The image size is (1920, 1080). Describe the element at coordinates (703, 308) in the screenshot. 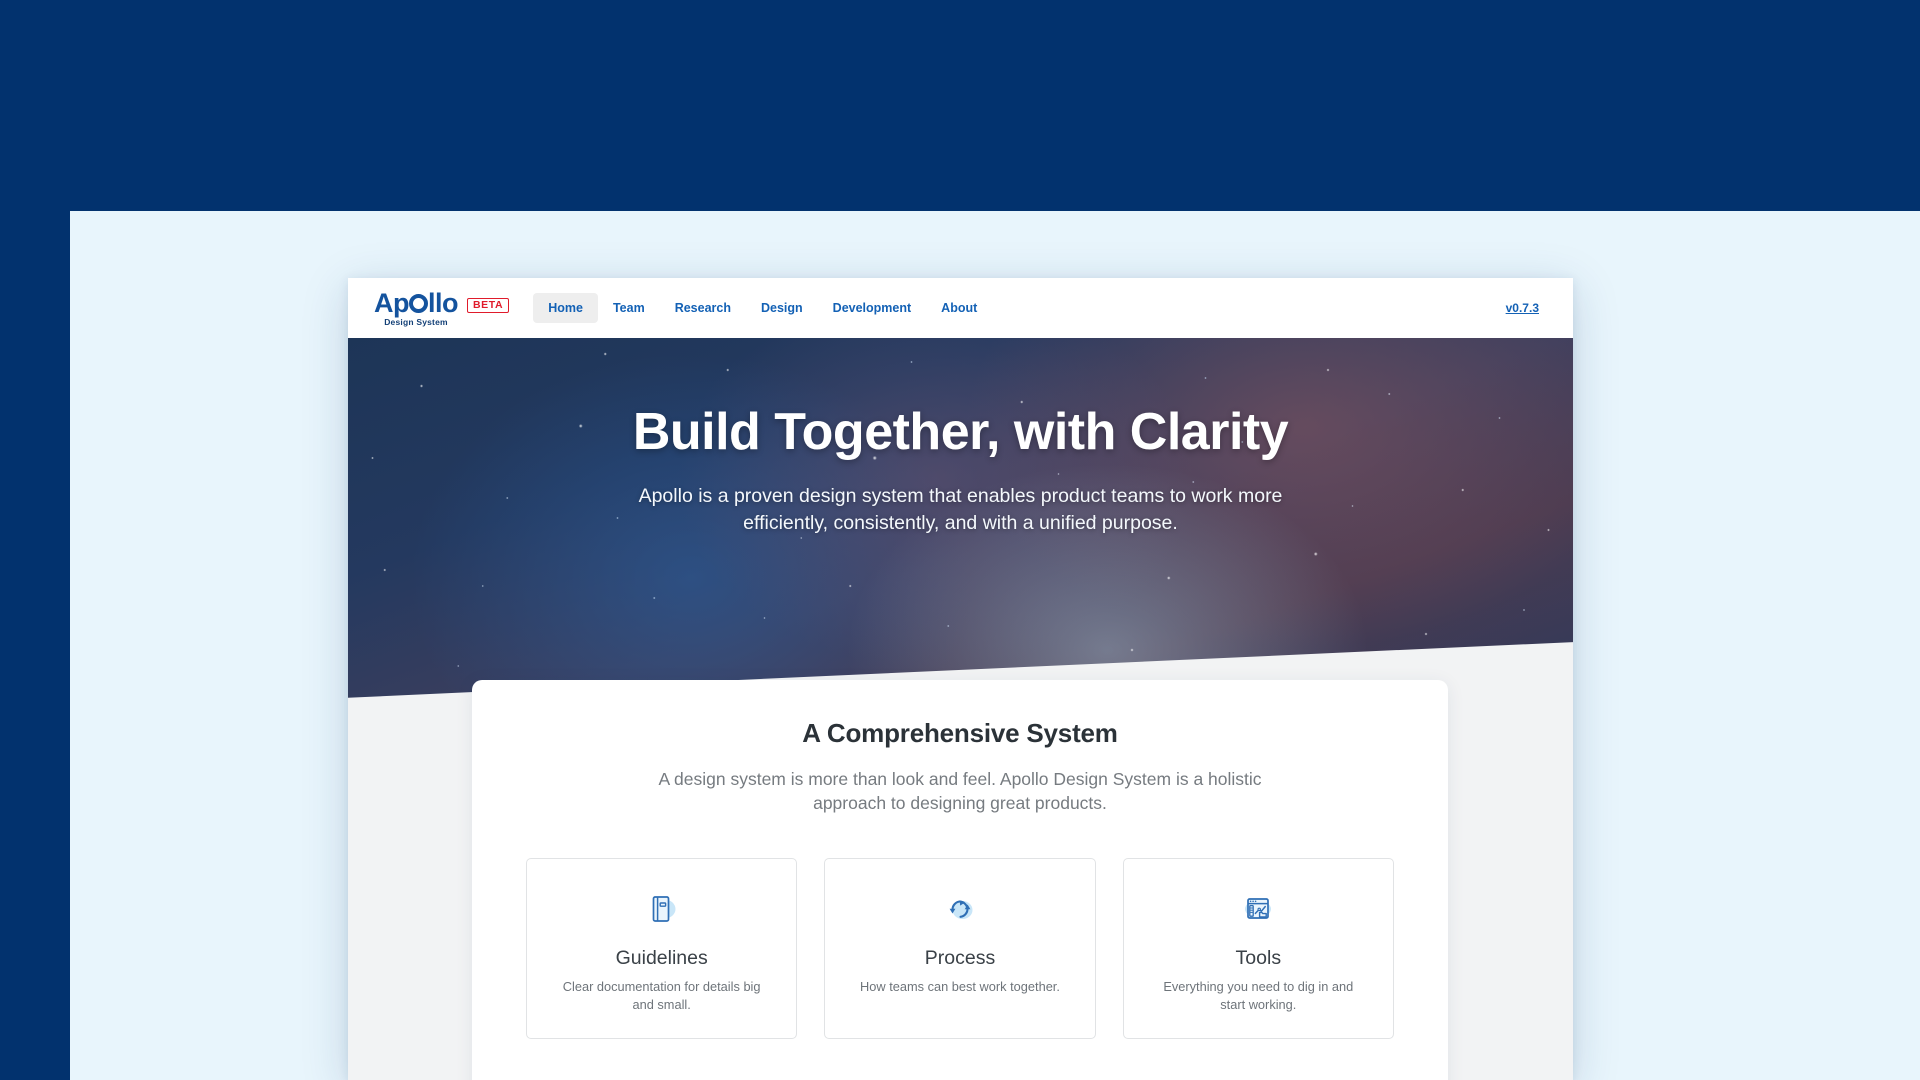

I see `nav-link-research: Research` at that location.